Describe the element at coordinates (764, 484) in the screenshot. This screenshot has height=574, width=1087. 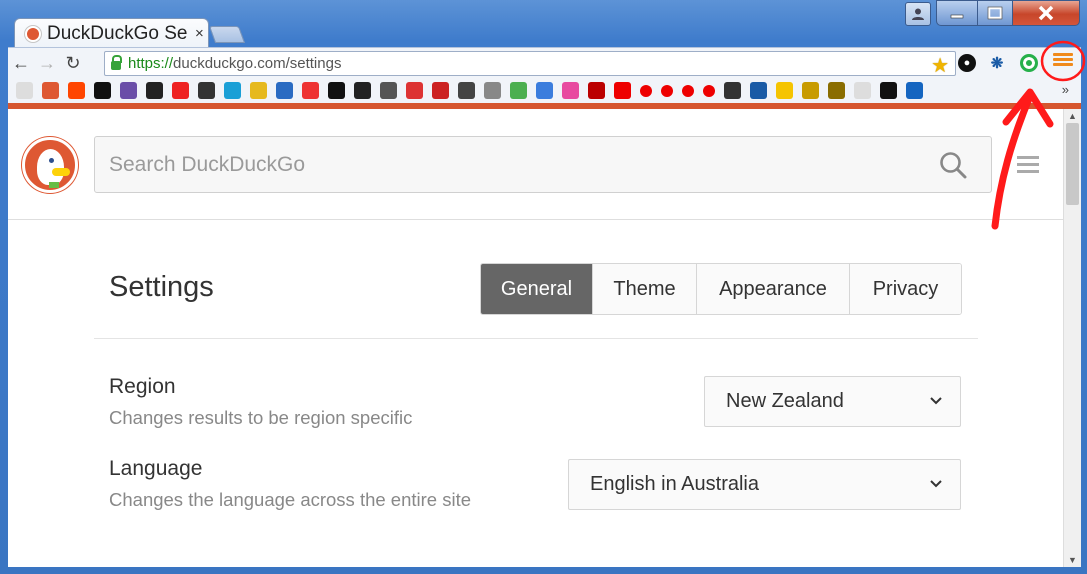
I see `language-select: English in Australia` at that location.